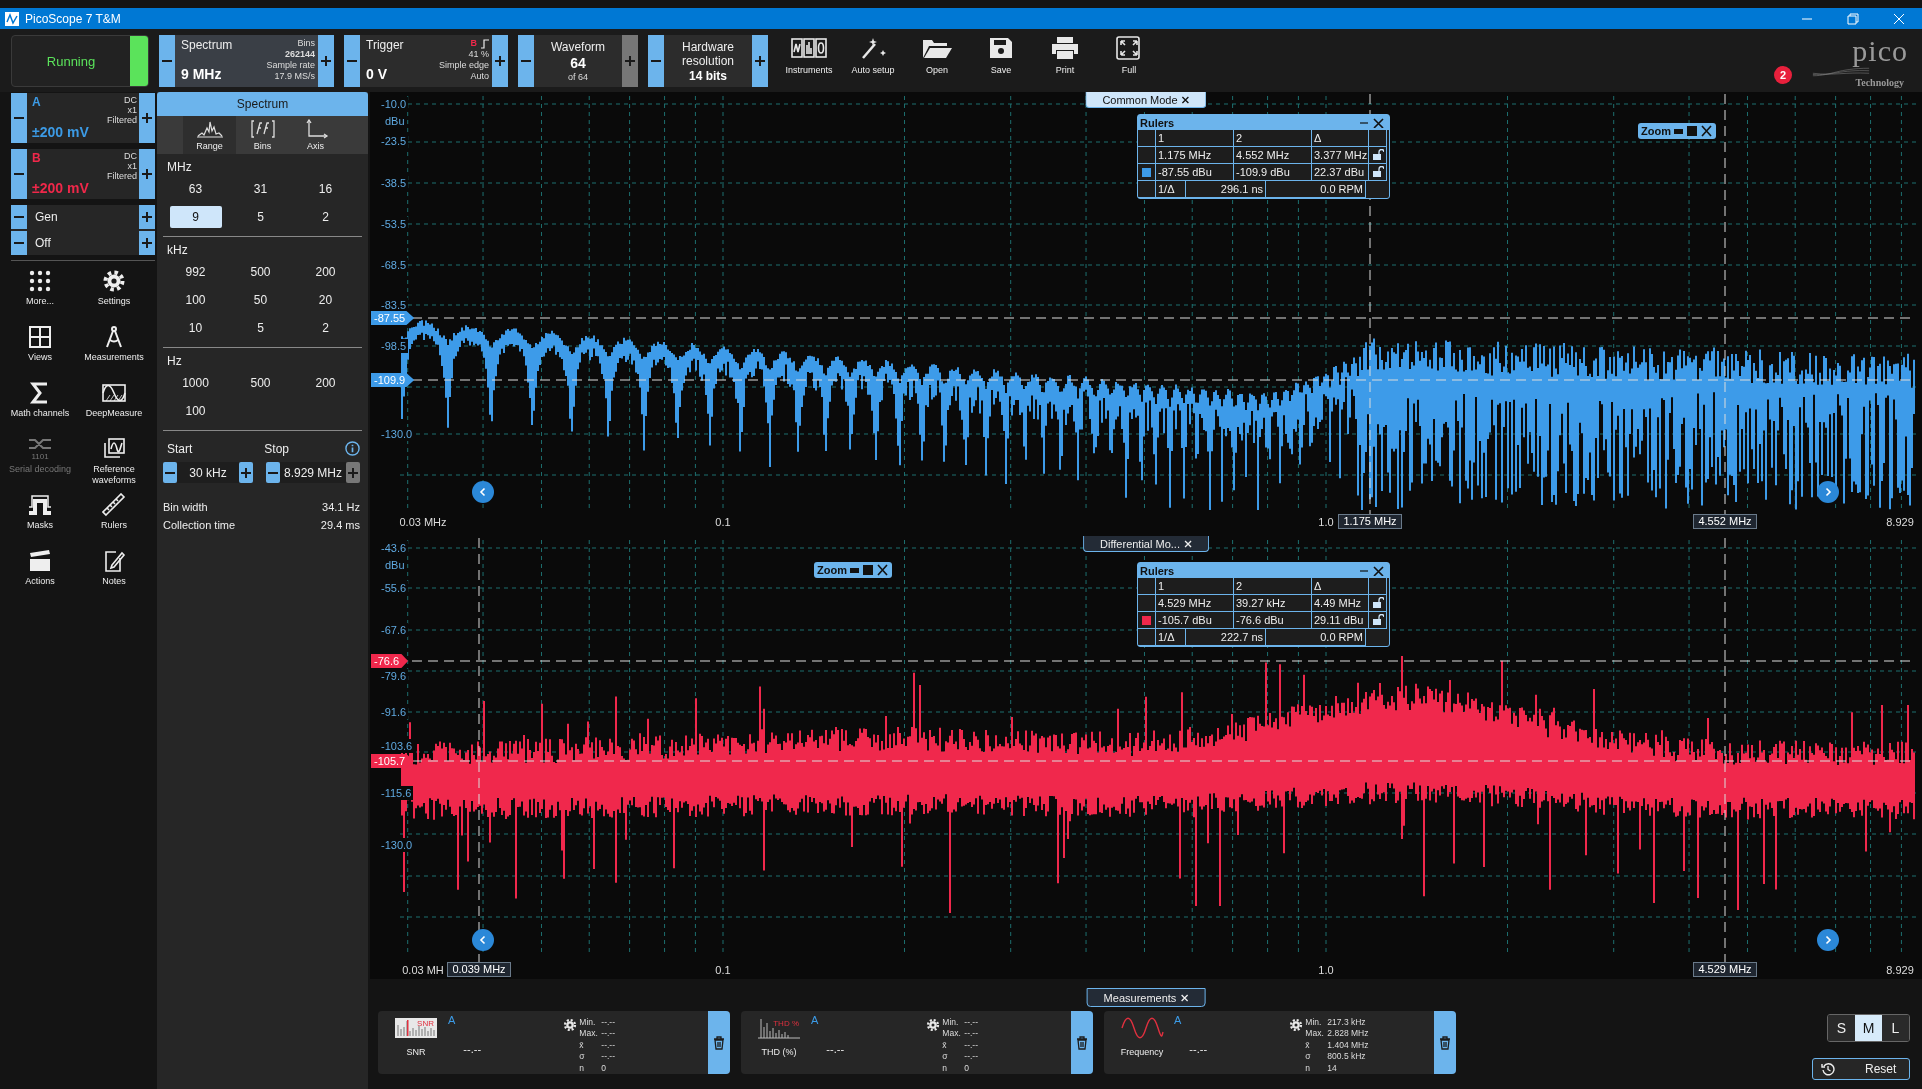 This screenshot has width=1922, height=1089. What do you see at coordinates (325, 189) in the screenshot?
I see `range-option: 16` at bounding box center [325, 189].